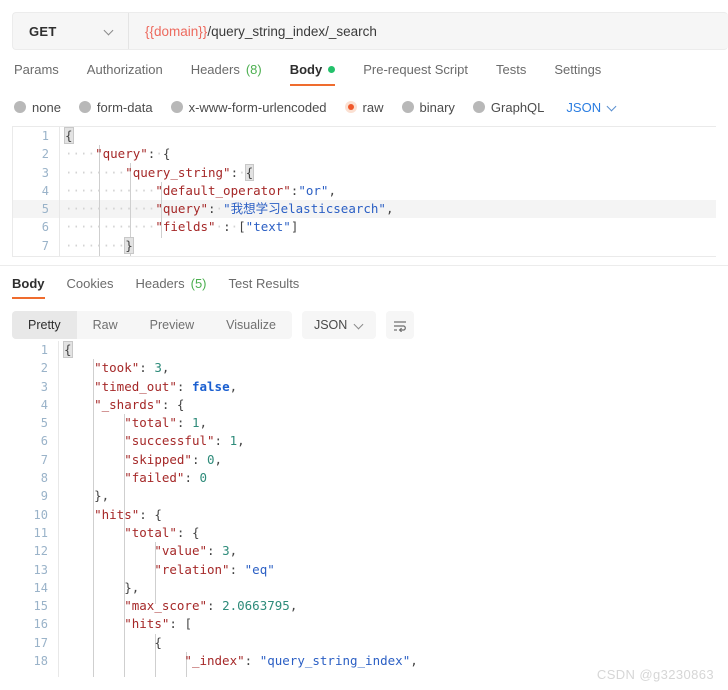 The height and width of the screenshot is (690, 728). I want to click on line-content: "value": 3,, so click(196, 551).